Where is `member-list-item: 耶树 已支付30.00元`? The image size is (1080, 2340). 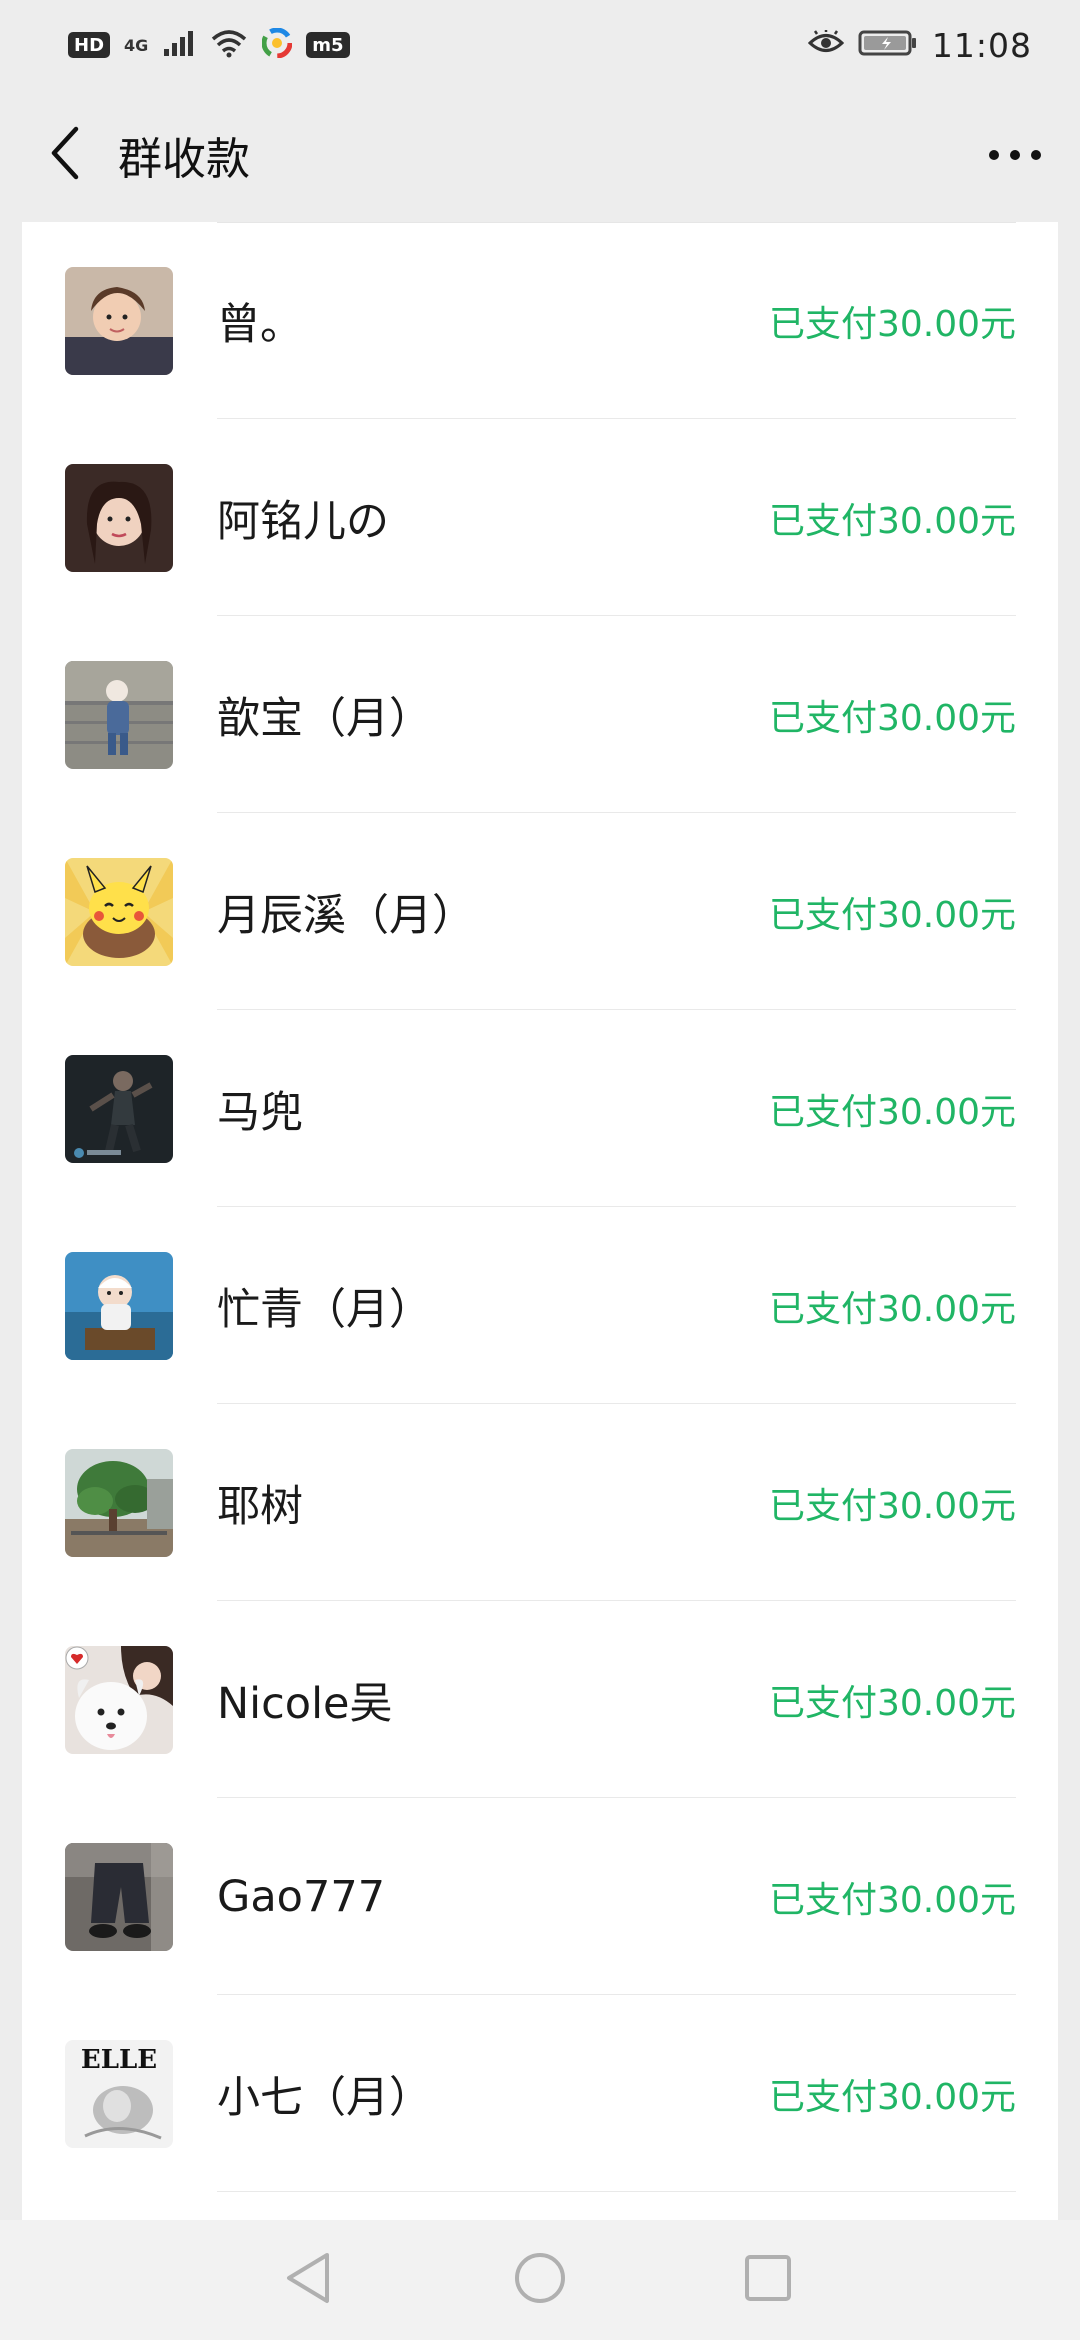 member-list-item: 耶树 已支付30.00元 is located at coordinates (540, 1502).